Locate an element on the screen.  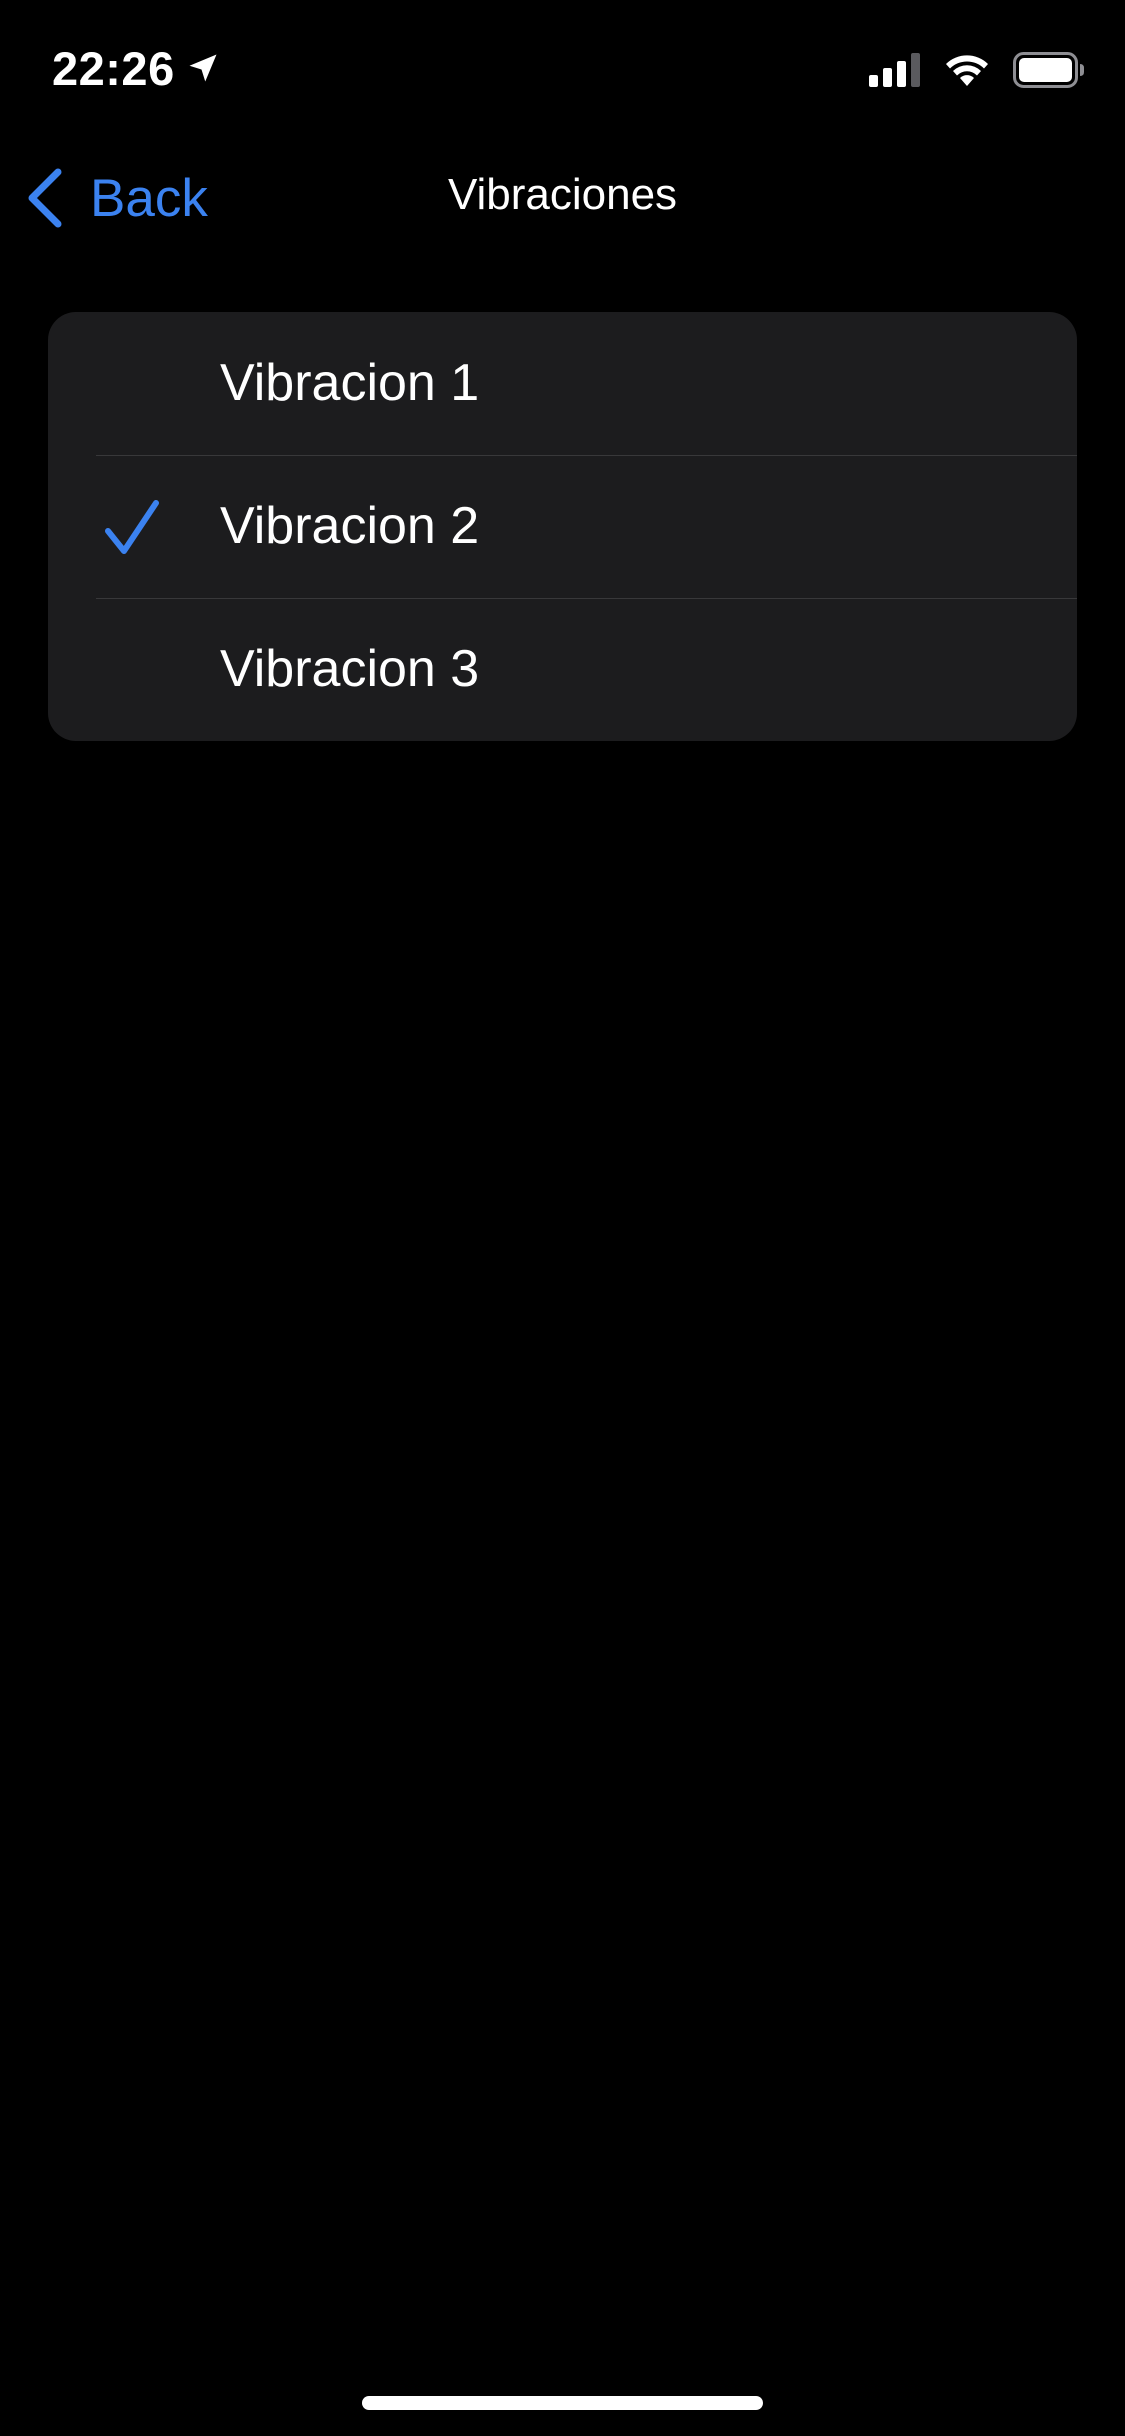
option-row-vibracion-1: Vibracion 1 is located at coordinates (562, 383).